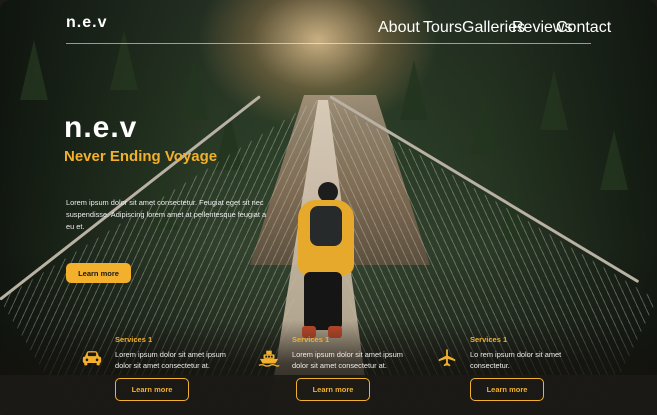 The image size is (657, 415). I want to click on hero-title: n.e.v, so click(101, 127).